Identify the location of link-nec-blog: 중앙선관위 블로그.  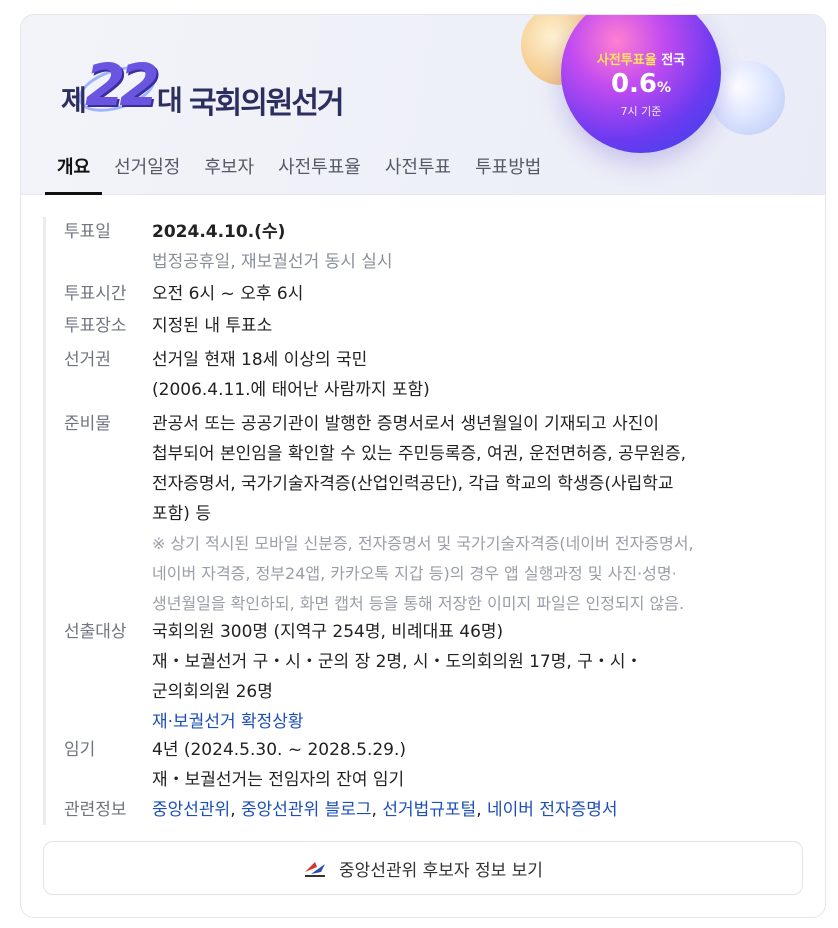
(306, 810).